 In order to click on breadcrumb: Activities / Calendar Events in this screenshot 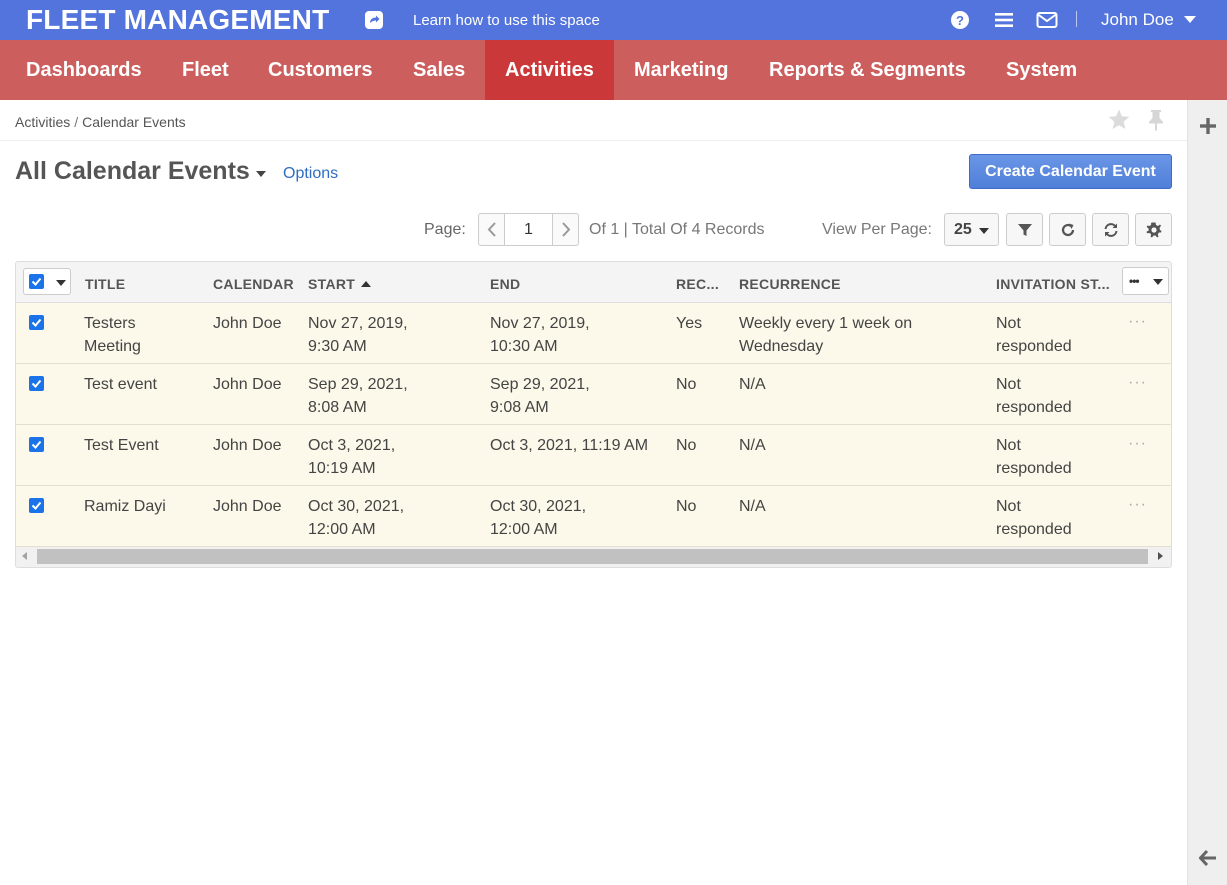, I will do `click(100, 122)`.